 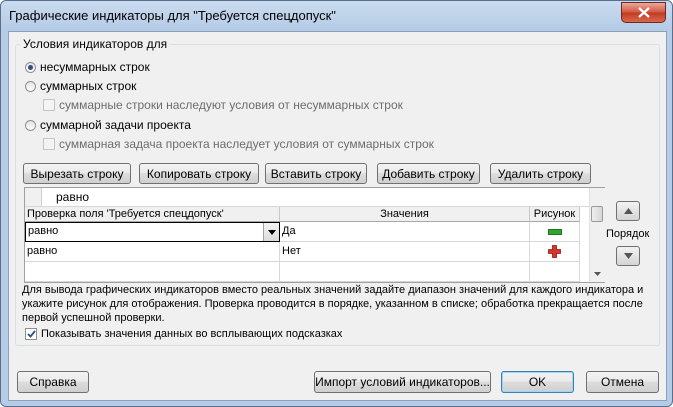 I want to click on close-icon, so click(x=643, y=12).